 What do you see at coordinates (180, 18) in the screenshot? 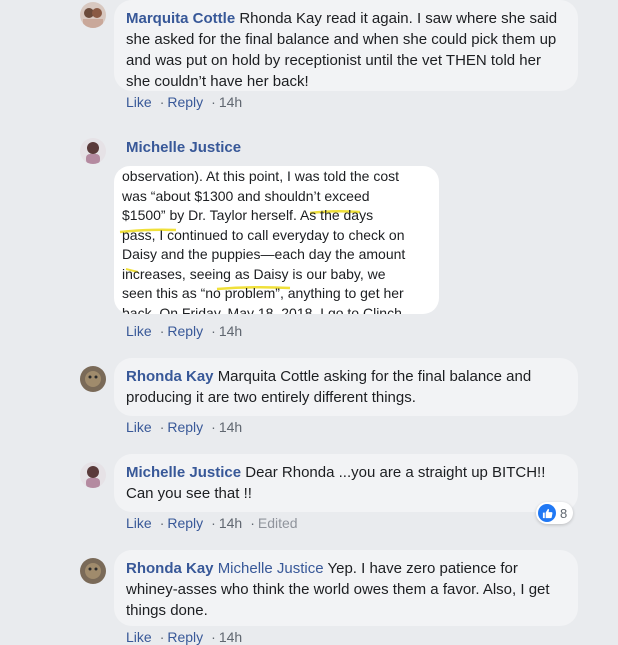
I see `comment-author: Marquita Cottle` at bounding box center [180, 18].